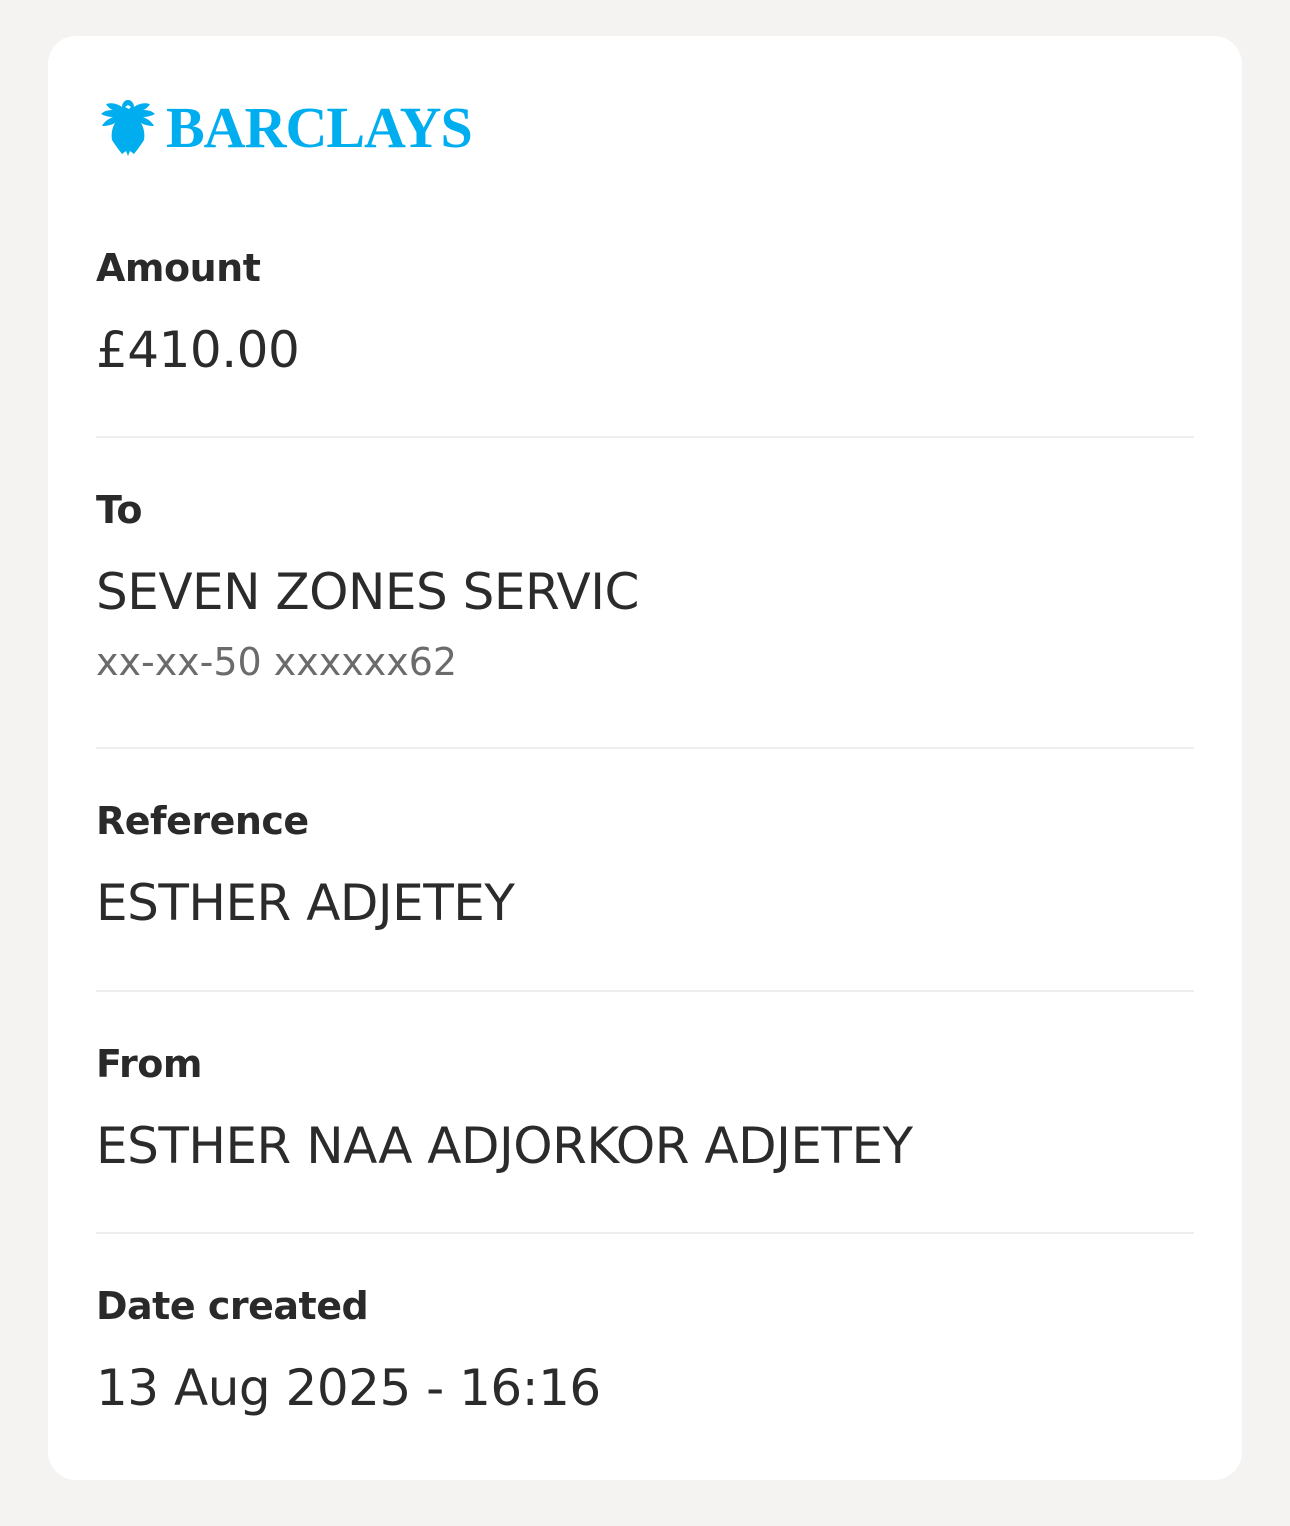  Describe the element at coordinates (119, 510) in the screenshot. I see `to-label: To` at that location.